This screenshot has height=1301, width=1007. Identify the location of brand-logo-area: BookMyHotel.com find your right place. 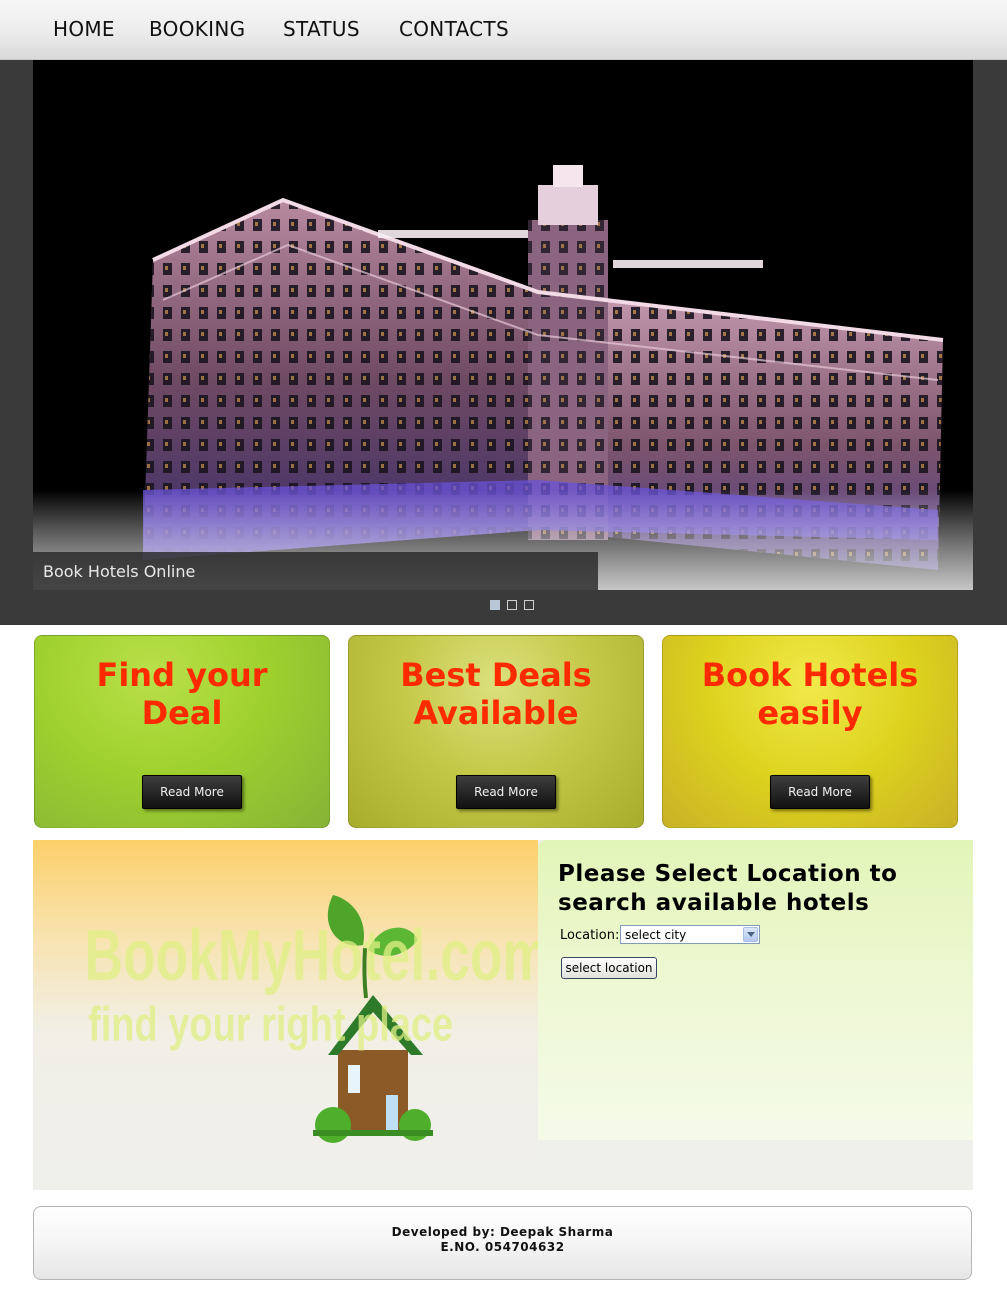
(285, 1015).